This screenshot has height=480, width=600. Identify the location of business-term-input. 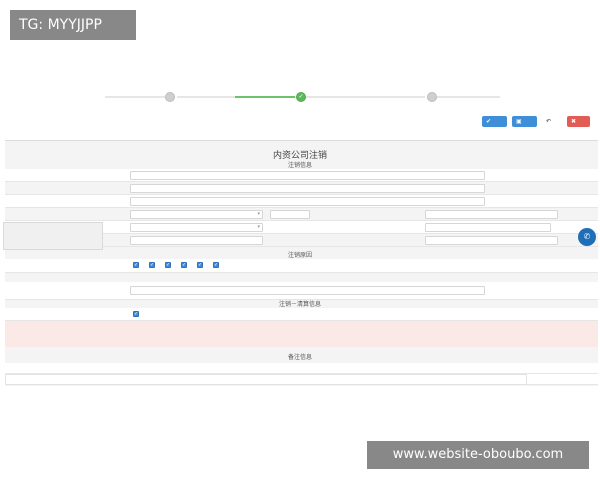
(196, 240).